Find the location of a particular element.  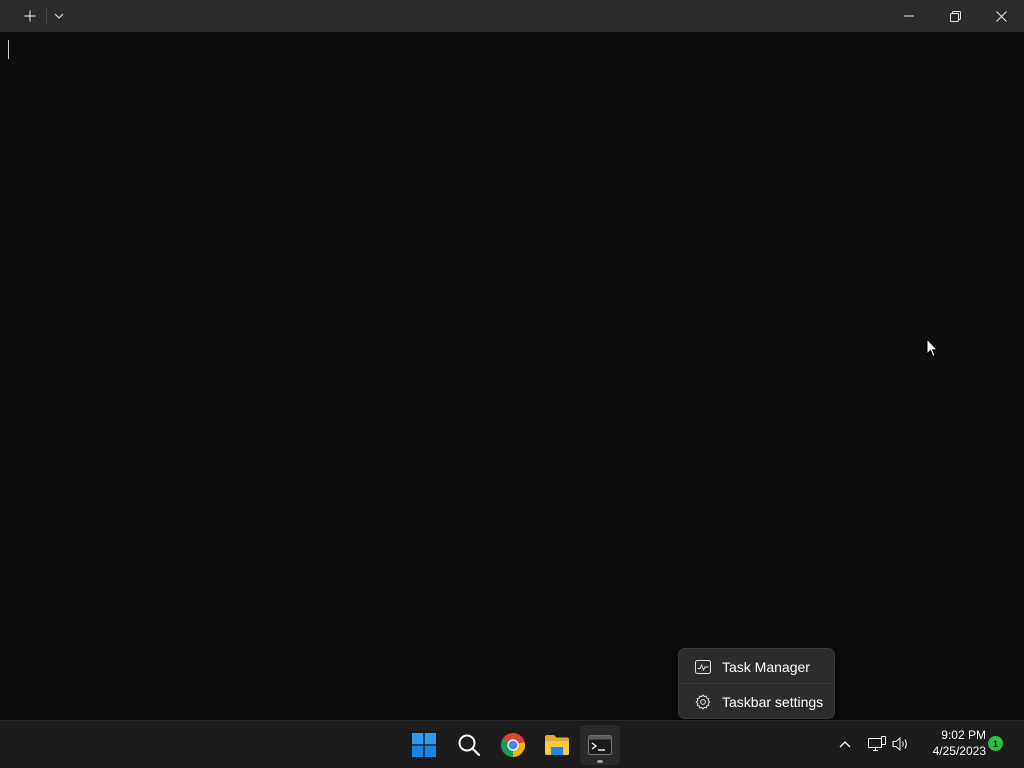

start-button is located at coordinates (424, 745).